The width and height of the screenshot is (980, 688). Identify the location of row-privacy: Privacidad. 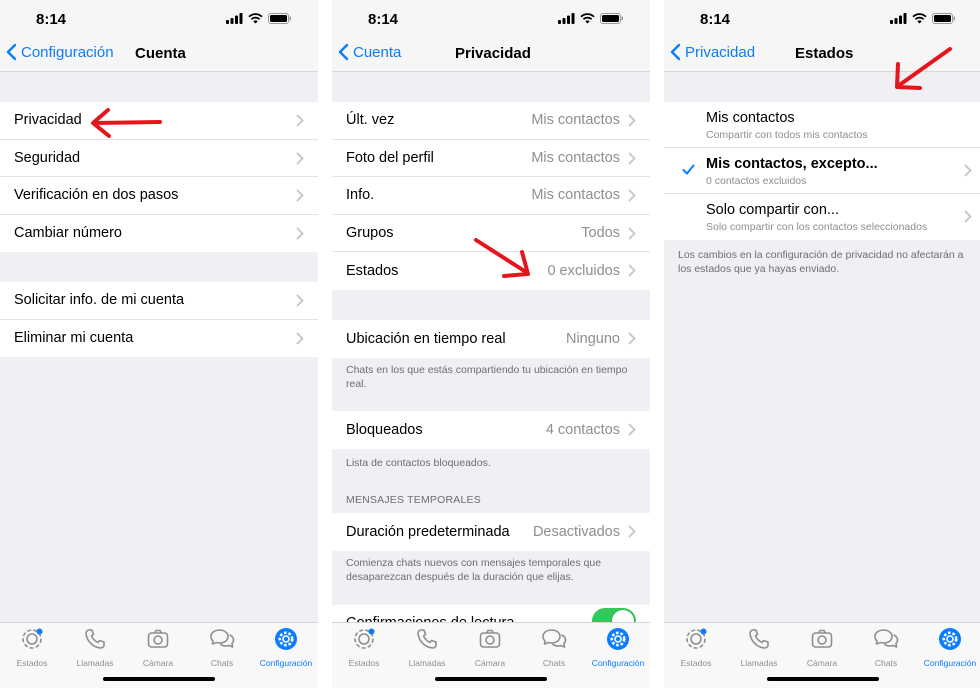
(159, 121).